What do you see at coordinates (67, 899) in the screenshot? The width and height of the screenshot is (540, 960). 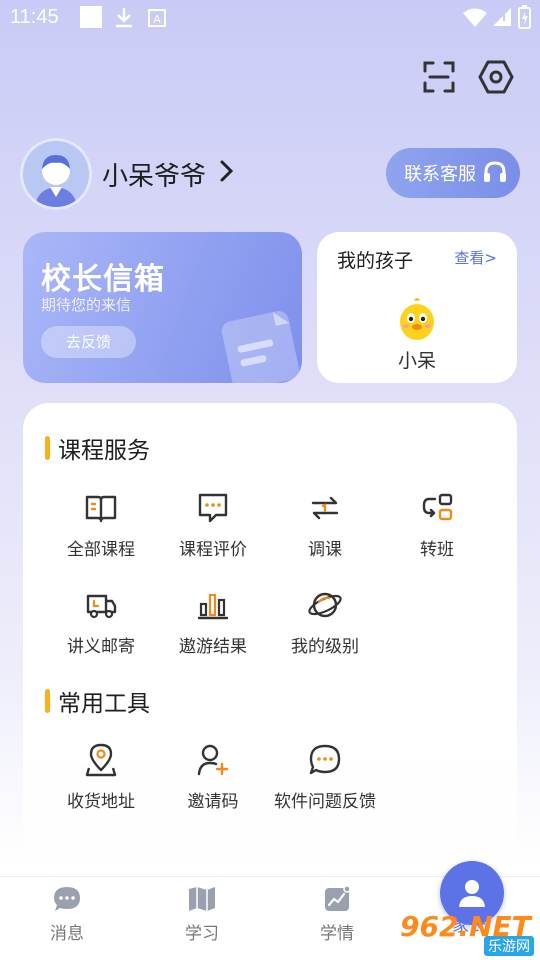 I see `message-icon` at bounding box center [67, 899].